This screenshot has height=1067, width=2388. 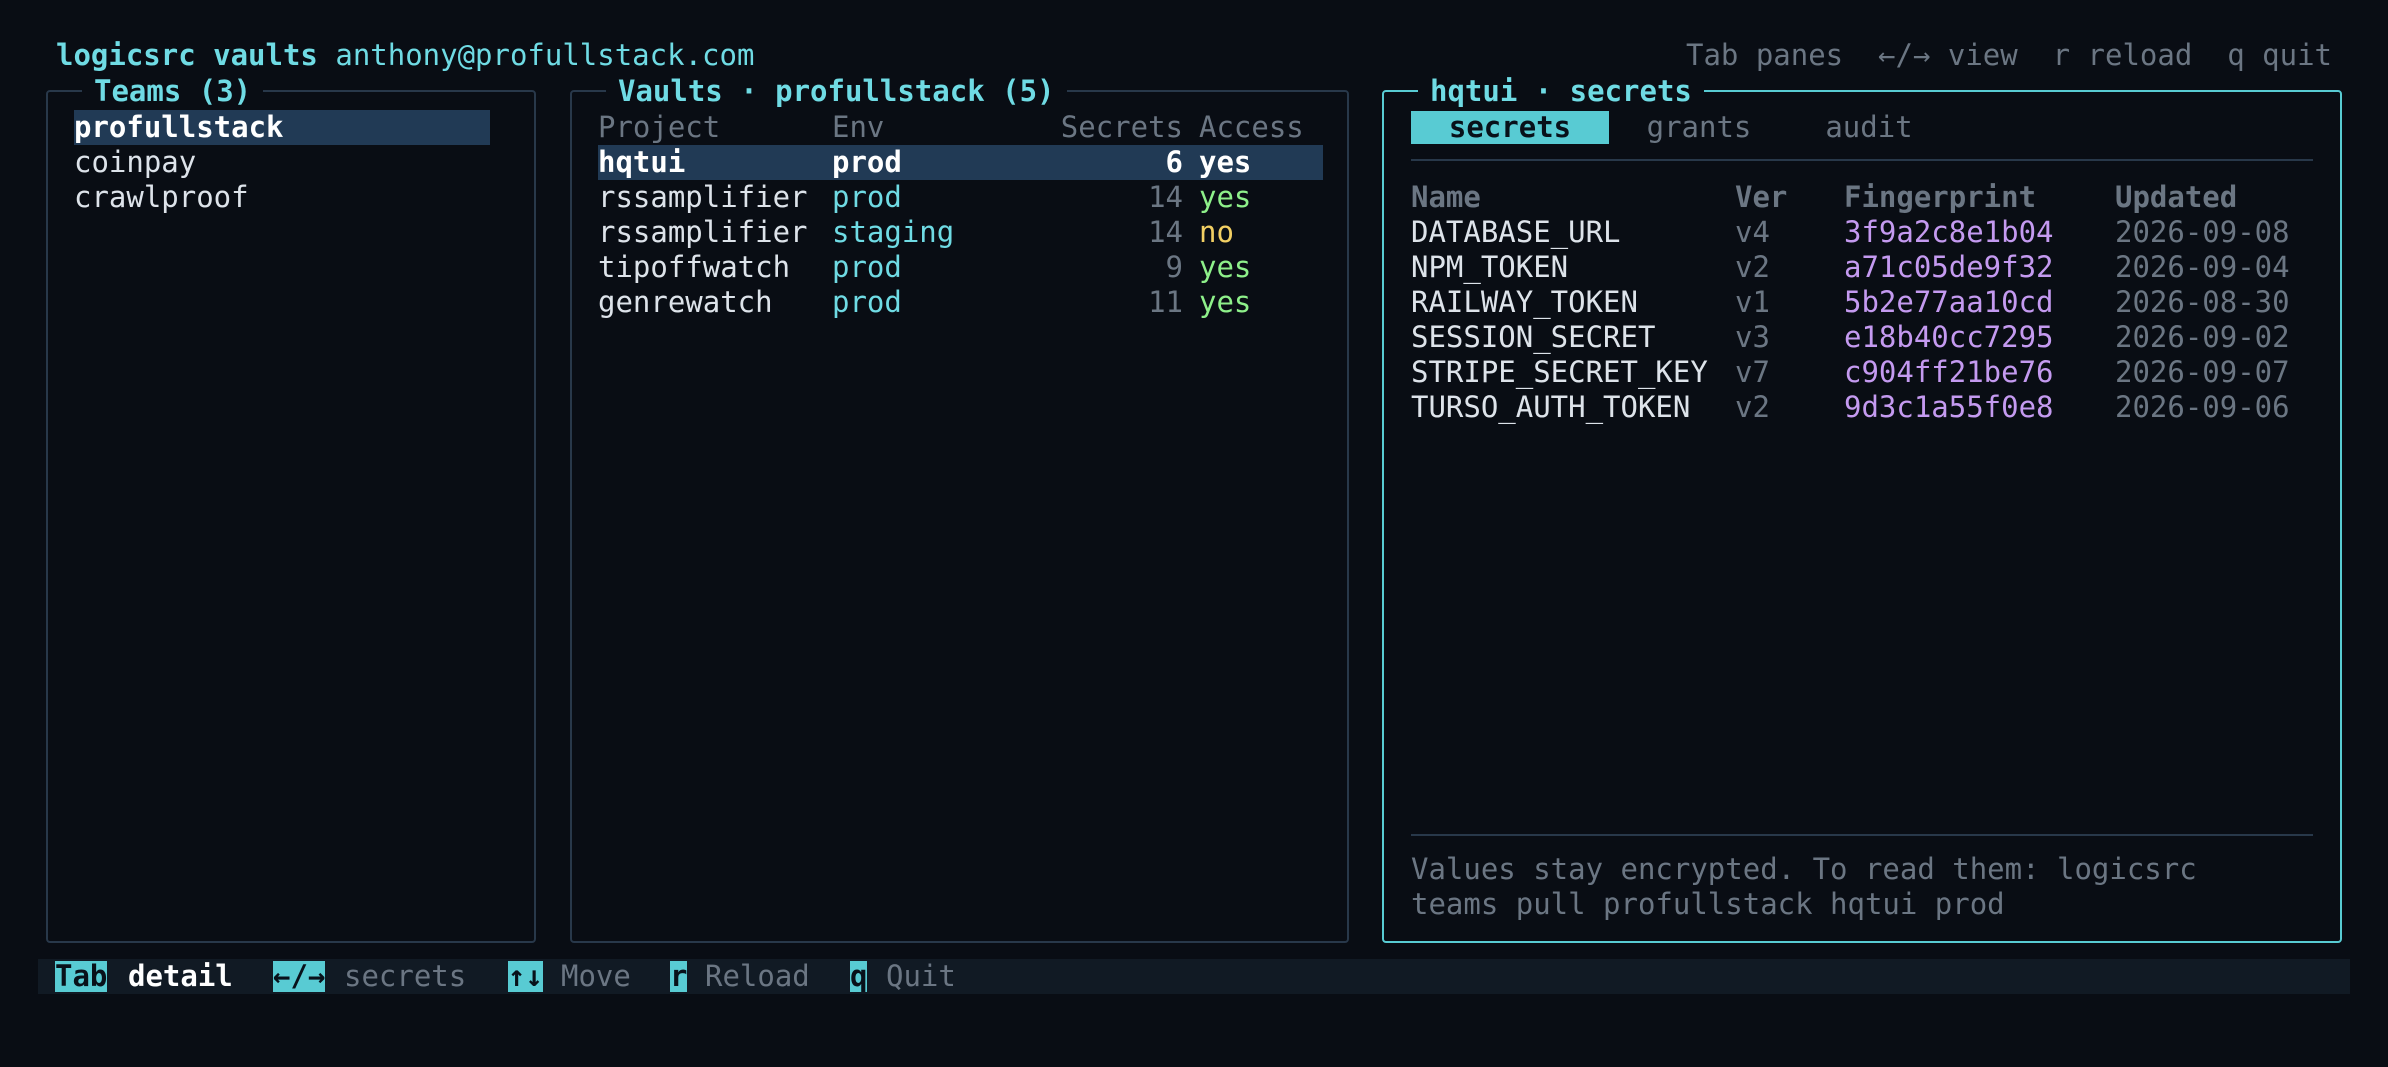 I want to click on secret-name: DATABASE_URL, so click(x=1516, y=232).